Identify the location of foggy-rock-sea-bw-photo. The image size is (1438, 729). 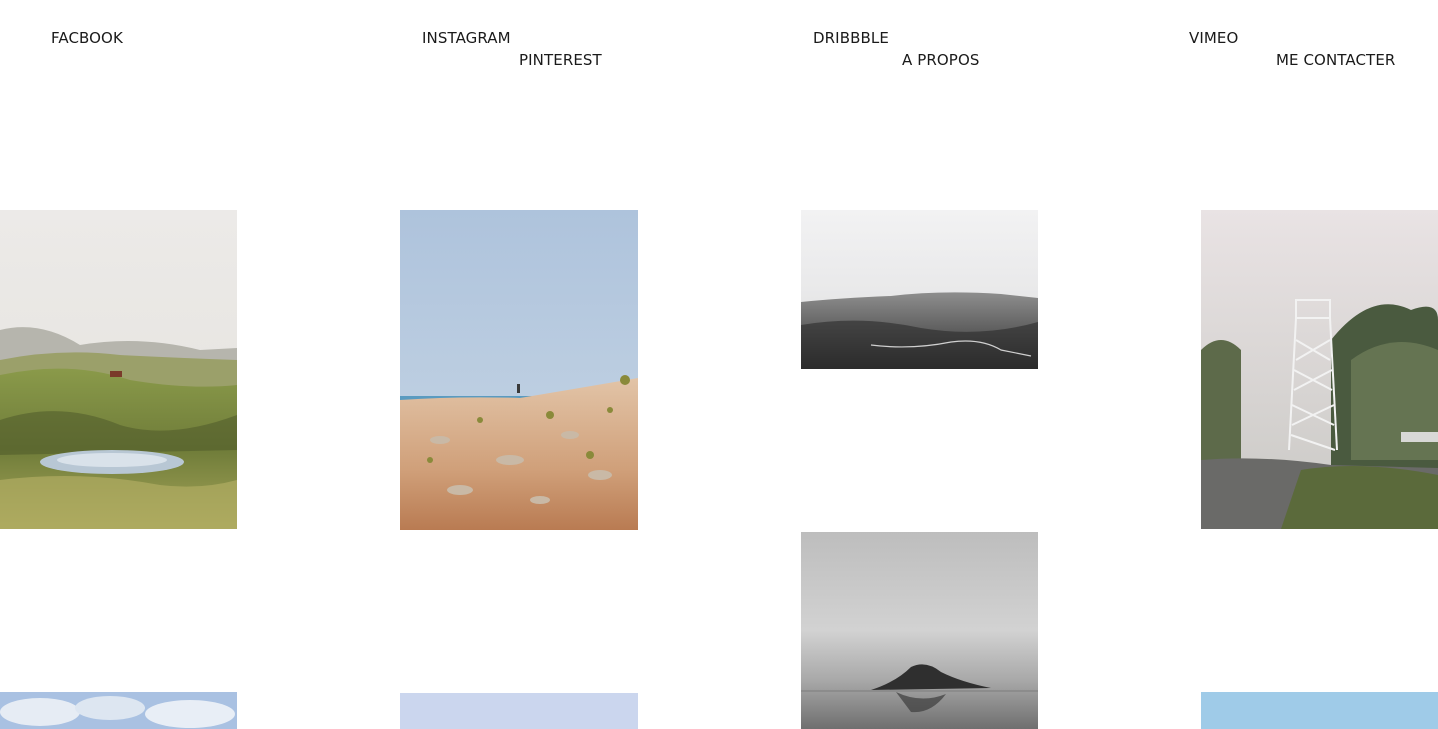
(919, 630).